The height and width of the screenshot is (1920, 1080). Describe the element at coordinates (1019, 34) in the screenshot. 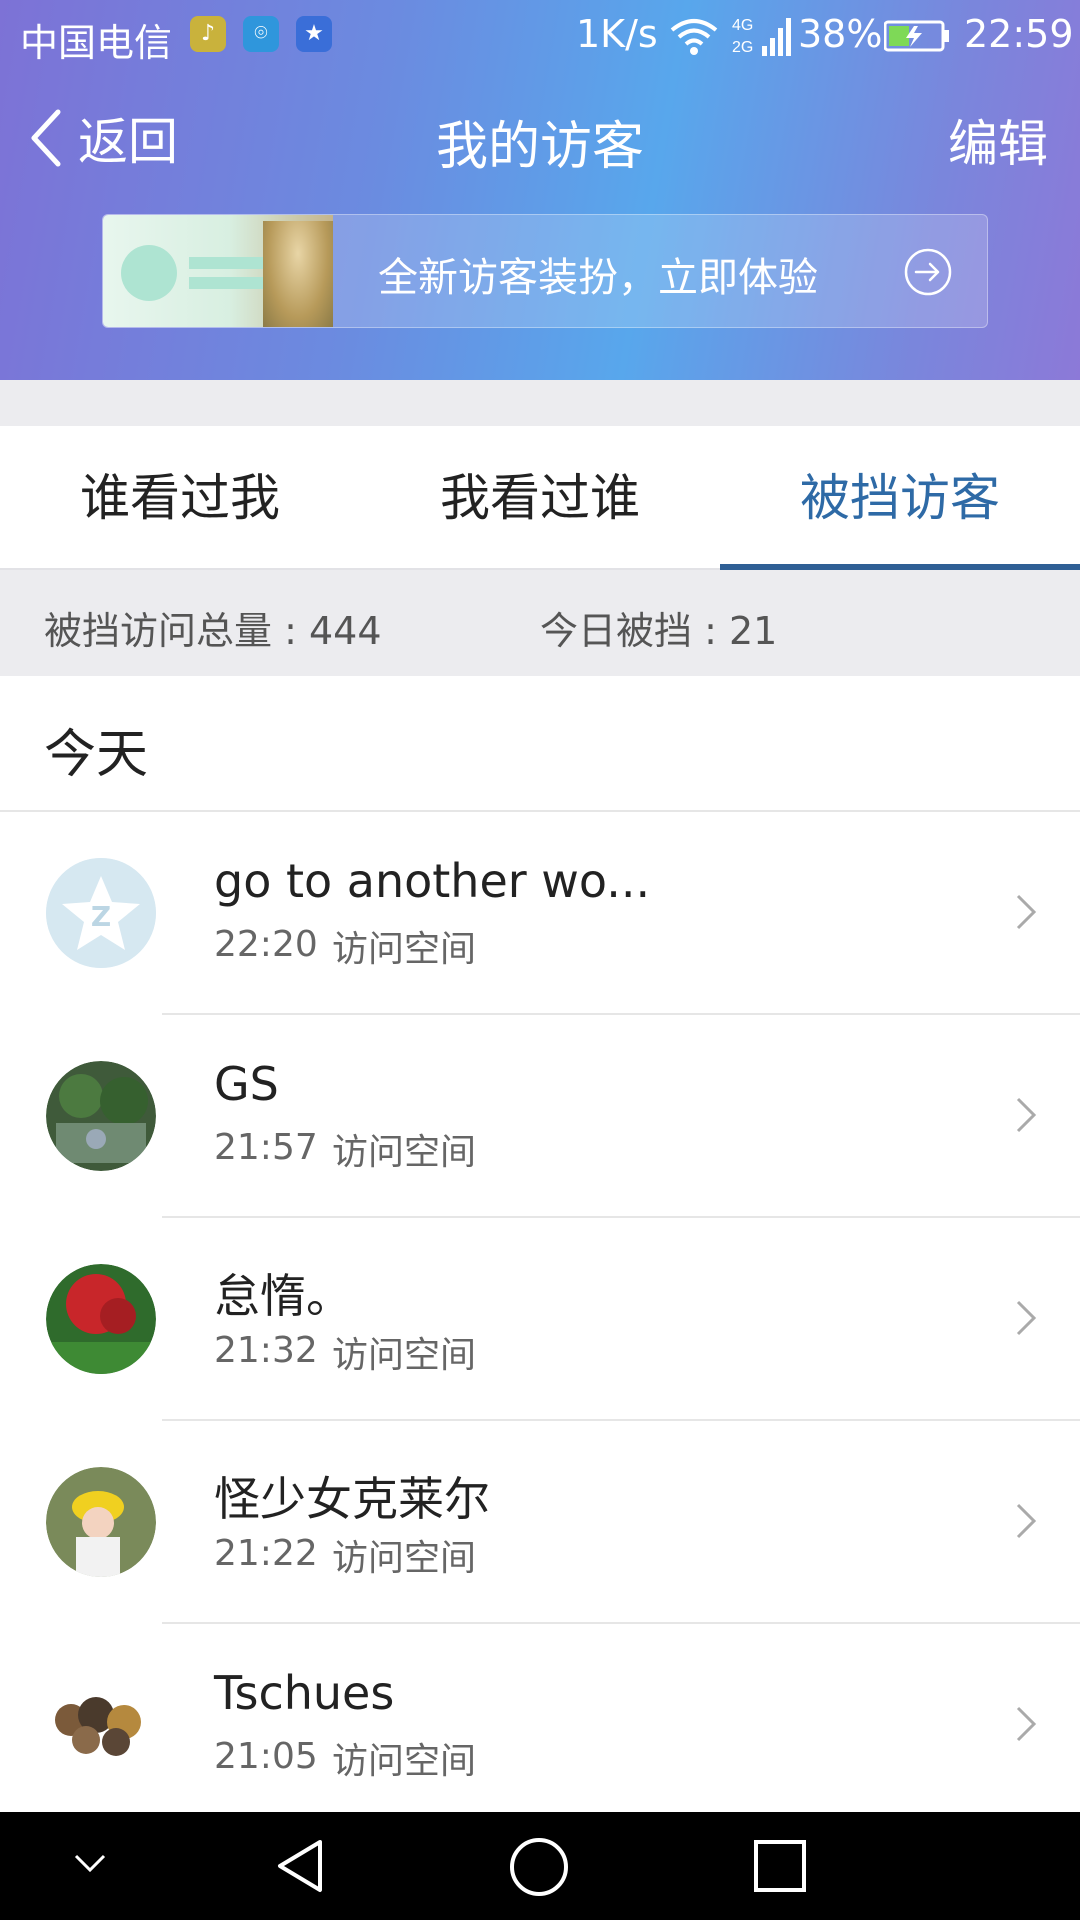

I see `clock: 22:59` at that location.